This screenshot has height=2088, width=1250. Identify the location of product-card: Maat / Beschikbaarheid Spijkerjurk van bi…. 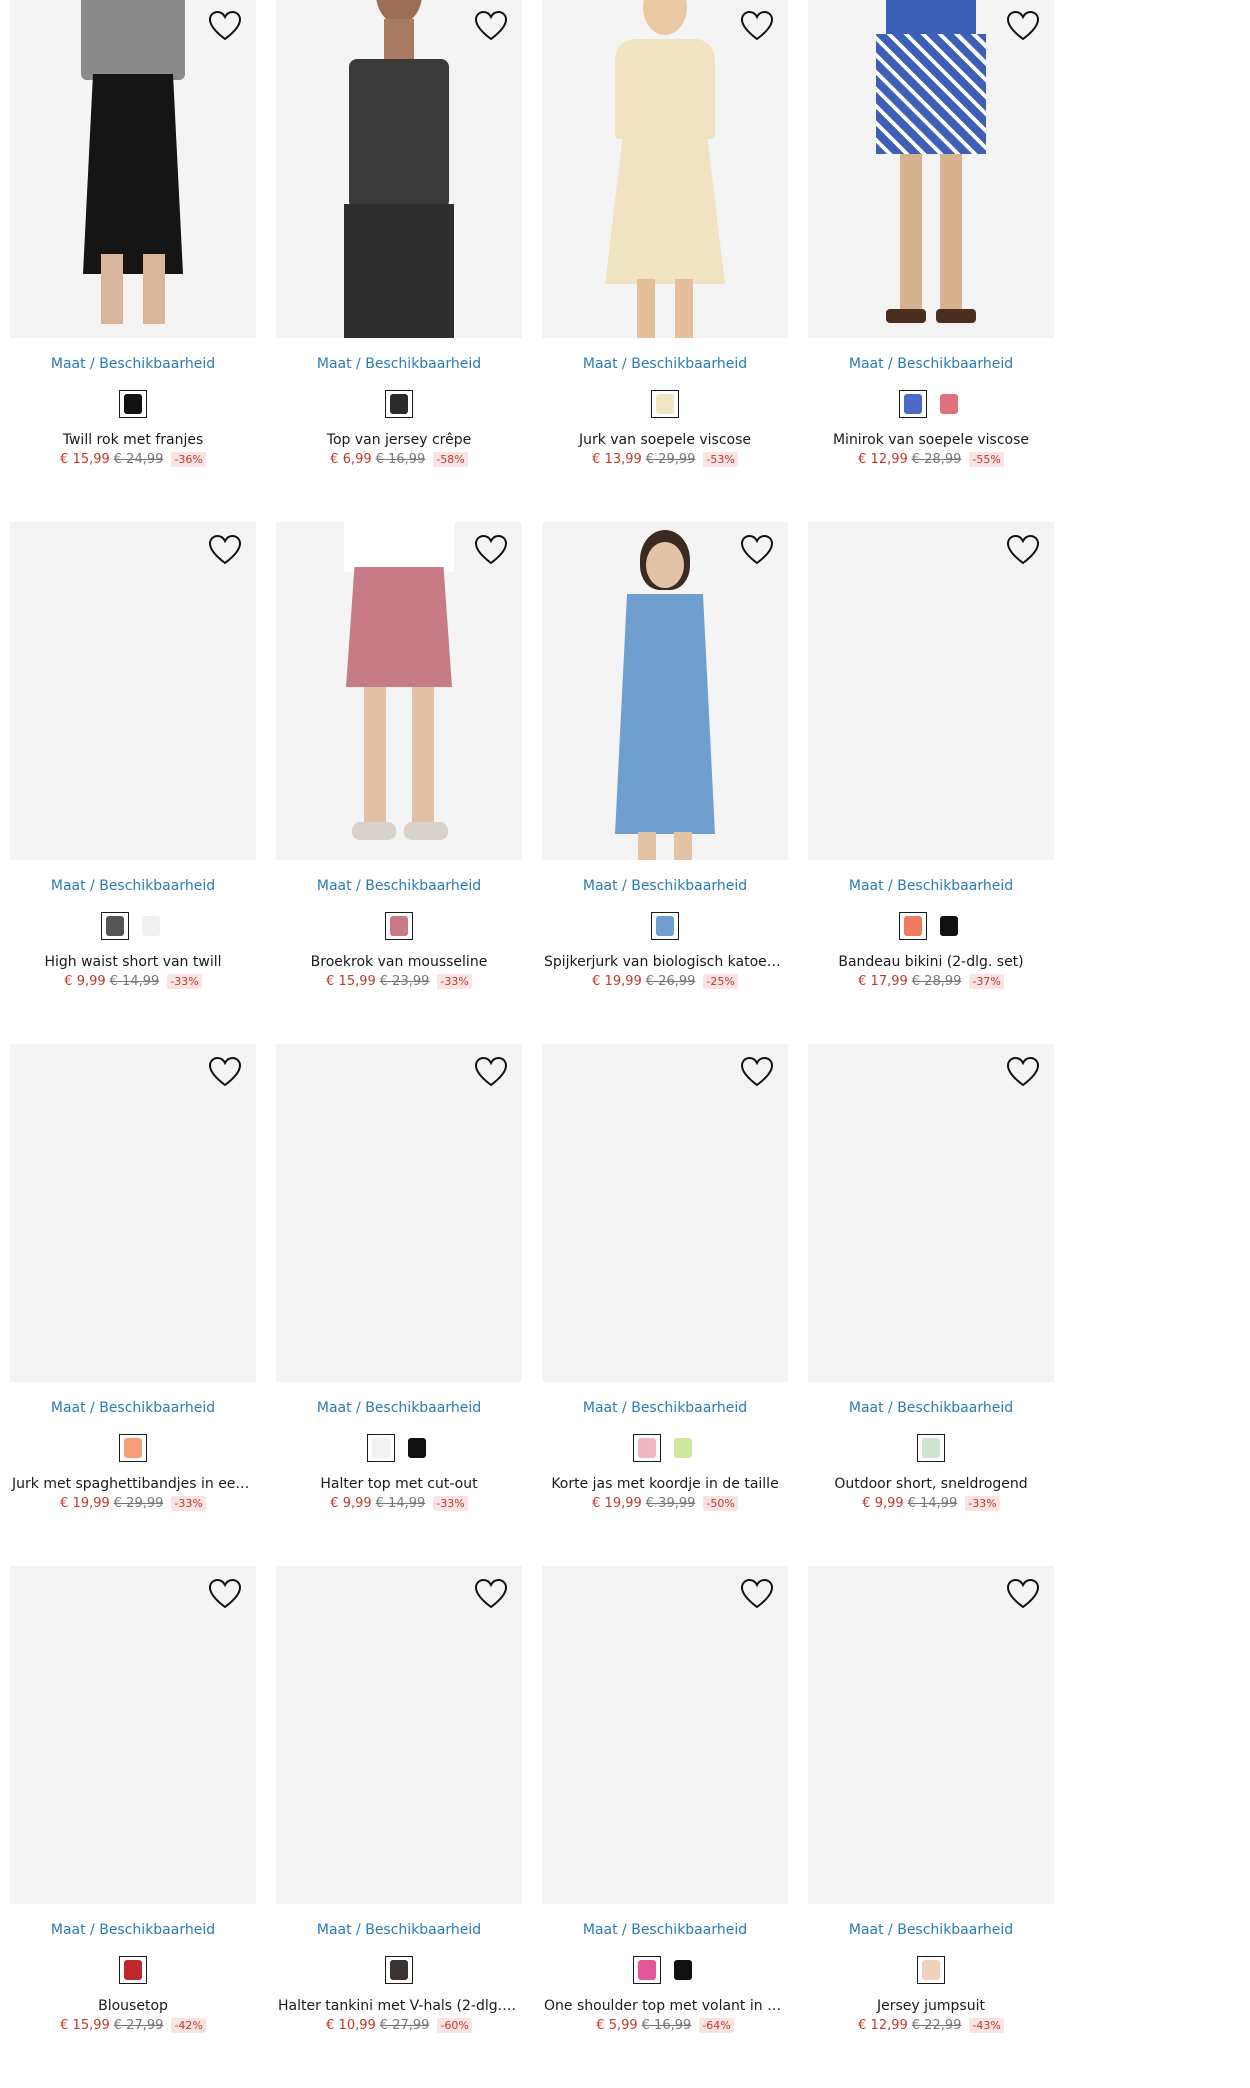
(665, 783).